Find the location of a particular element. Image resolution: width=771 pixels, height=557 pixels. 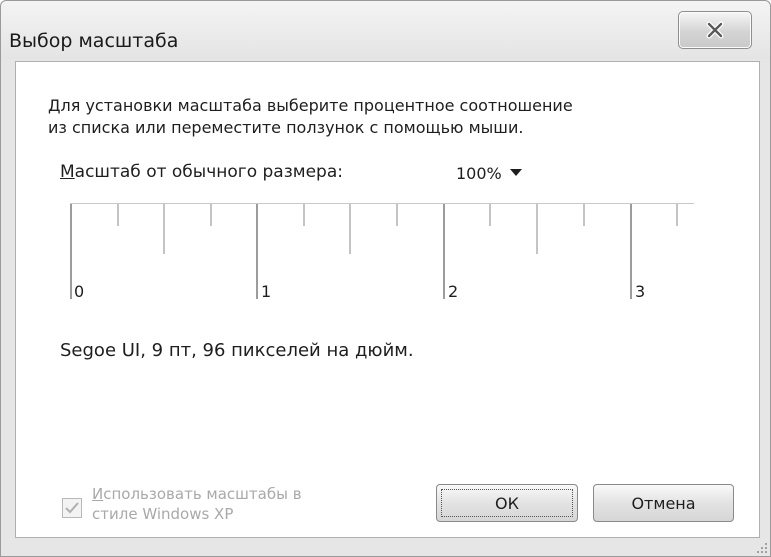

ruler-label-3: 3 is located at coordinates (640, 291).